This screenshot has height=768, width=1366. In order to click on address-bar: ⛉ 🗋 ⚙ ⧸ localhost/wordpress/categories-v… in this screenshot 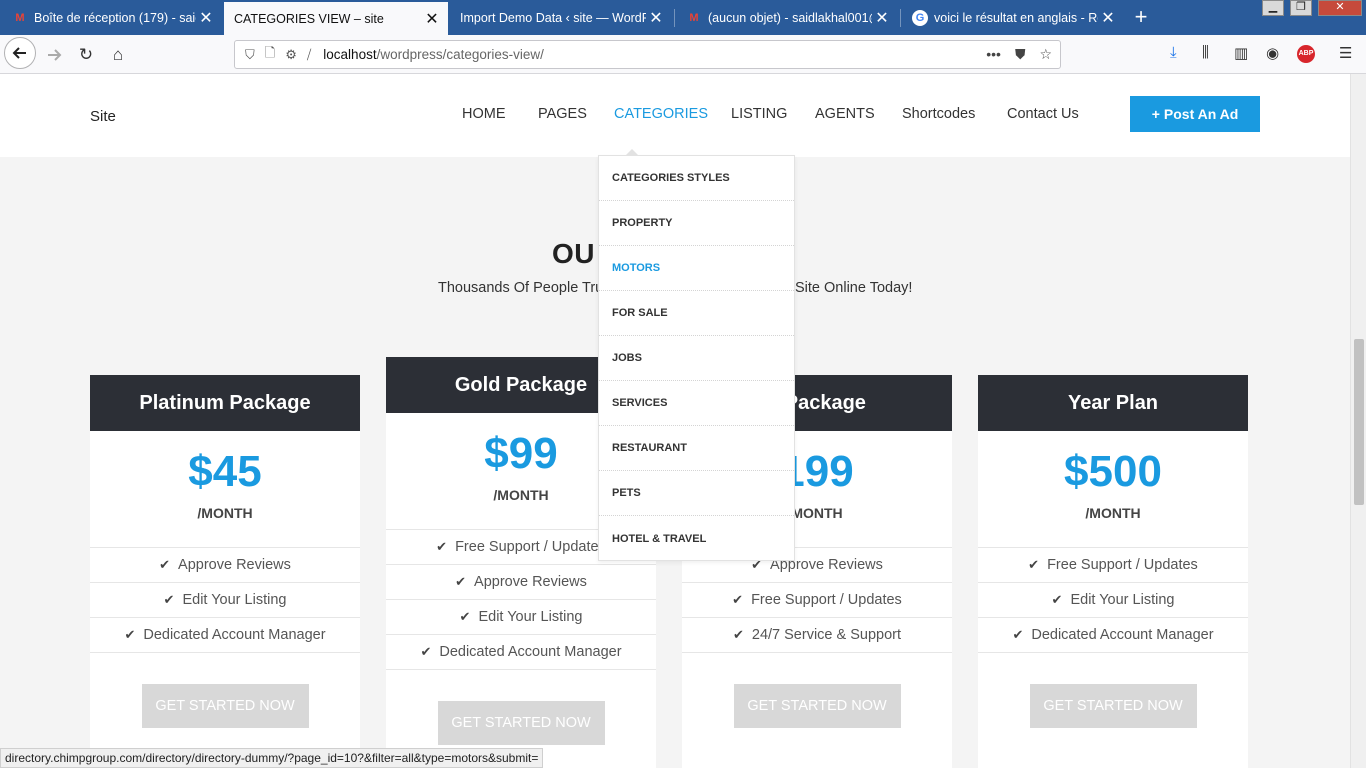, I will do `click(647, 54)`.